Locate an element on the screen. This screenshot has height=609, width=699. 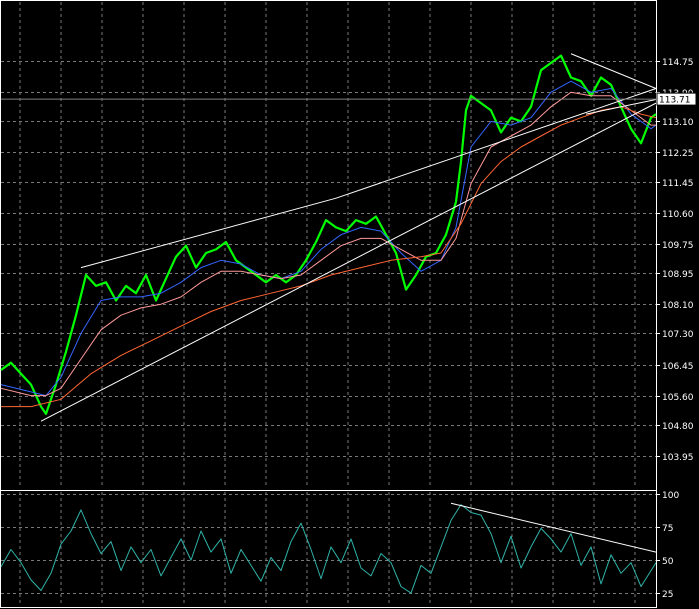
y-tick-label: 104.80 is located at coordinates (678, 427).